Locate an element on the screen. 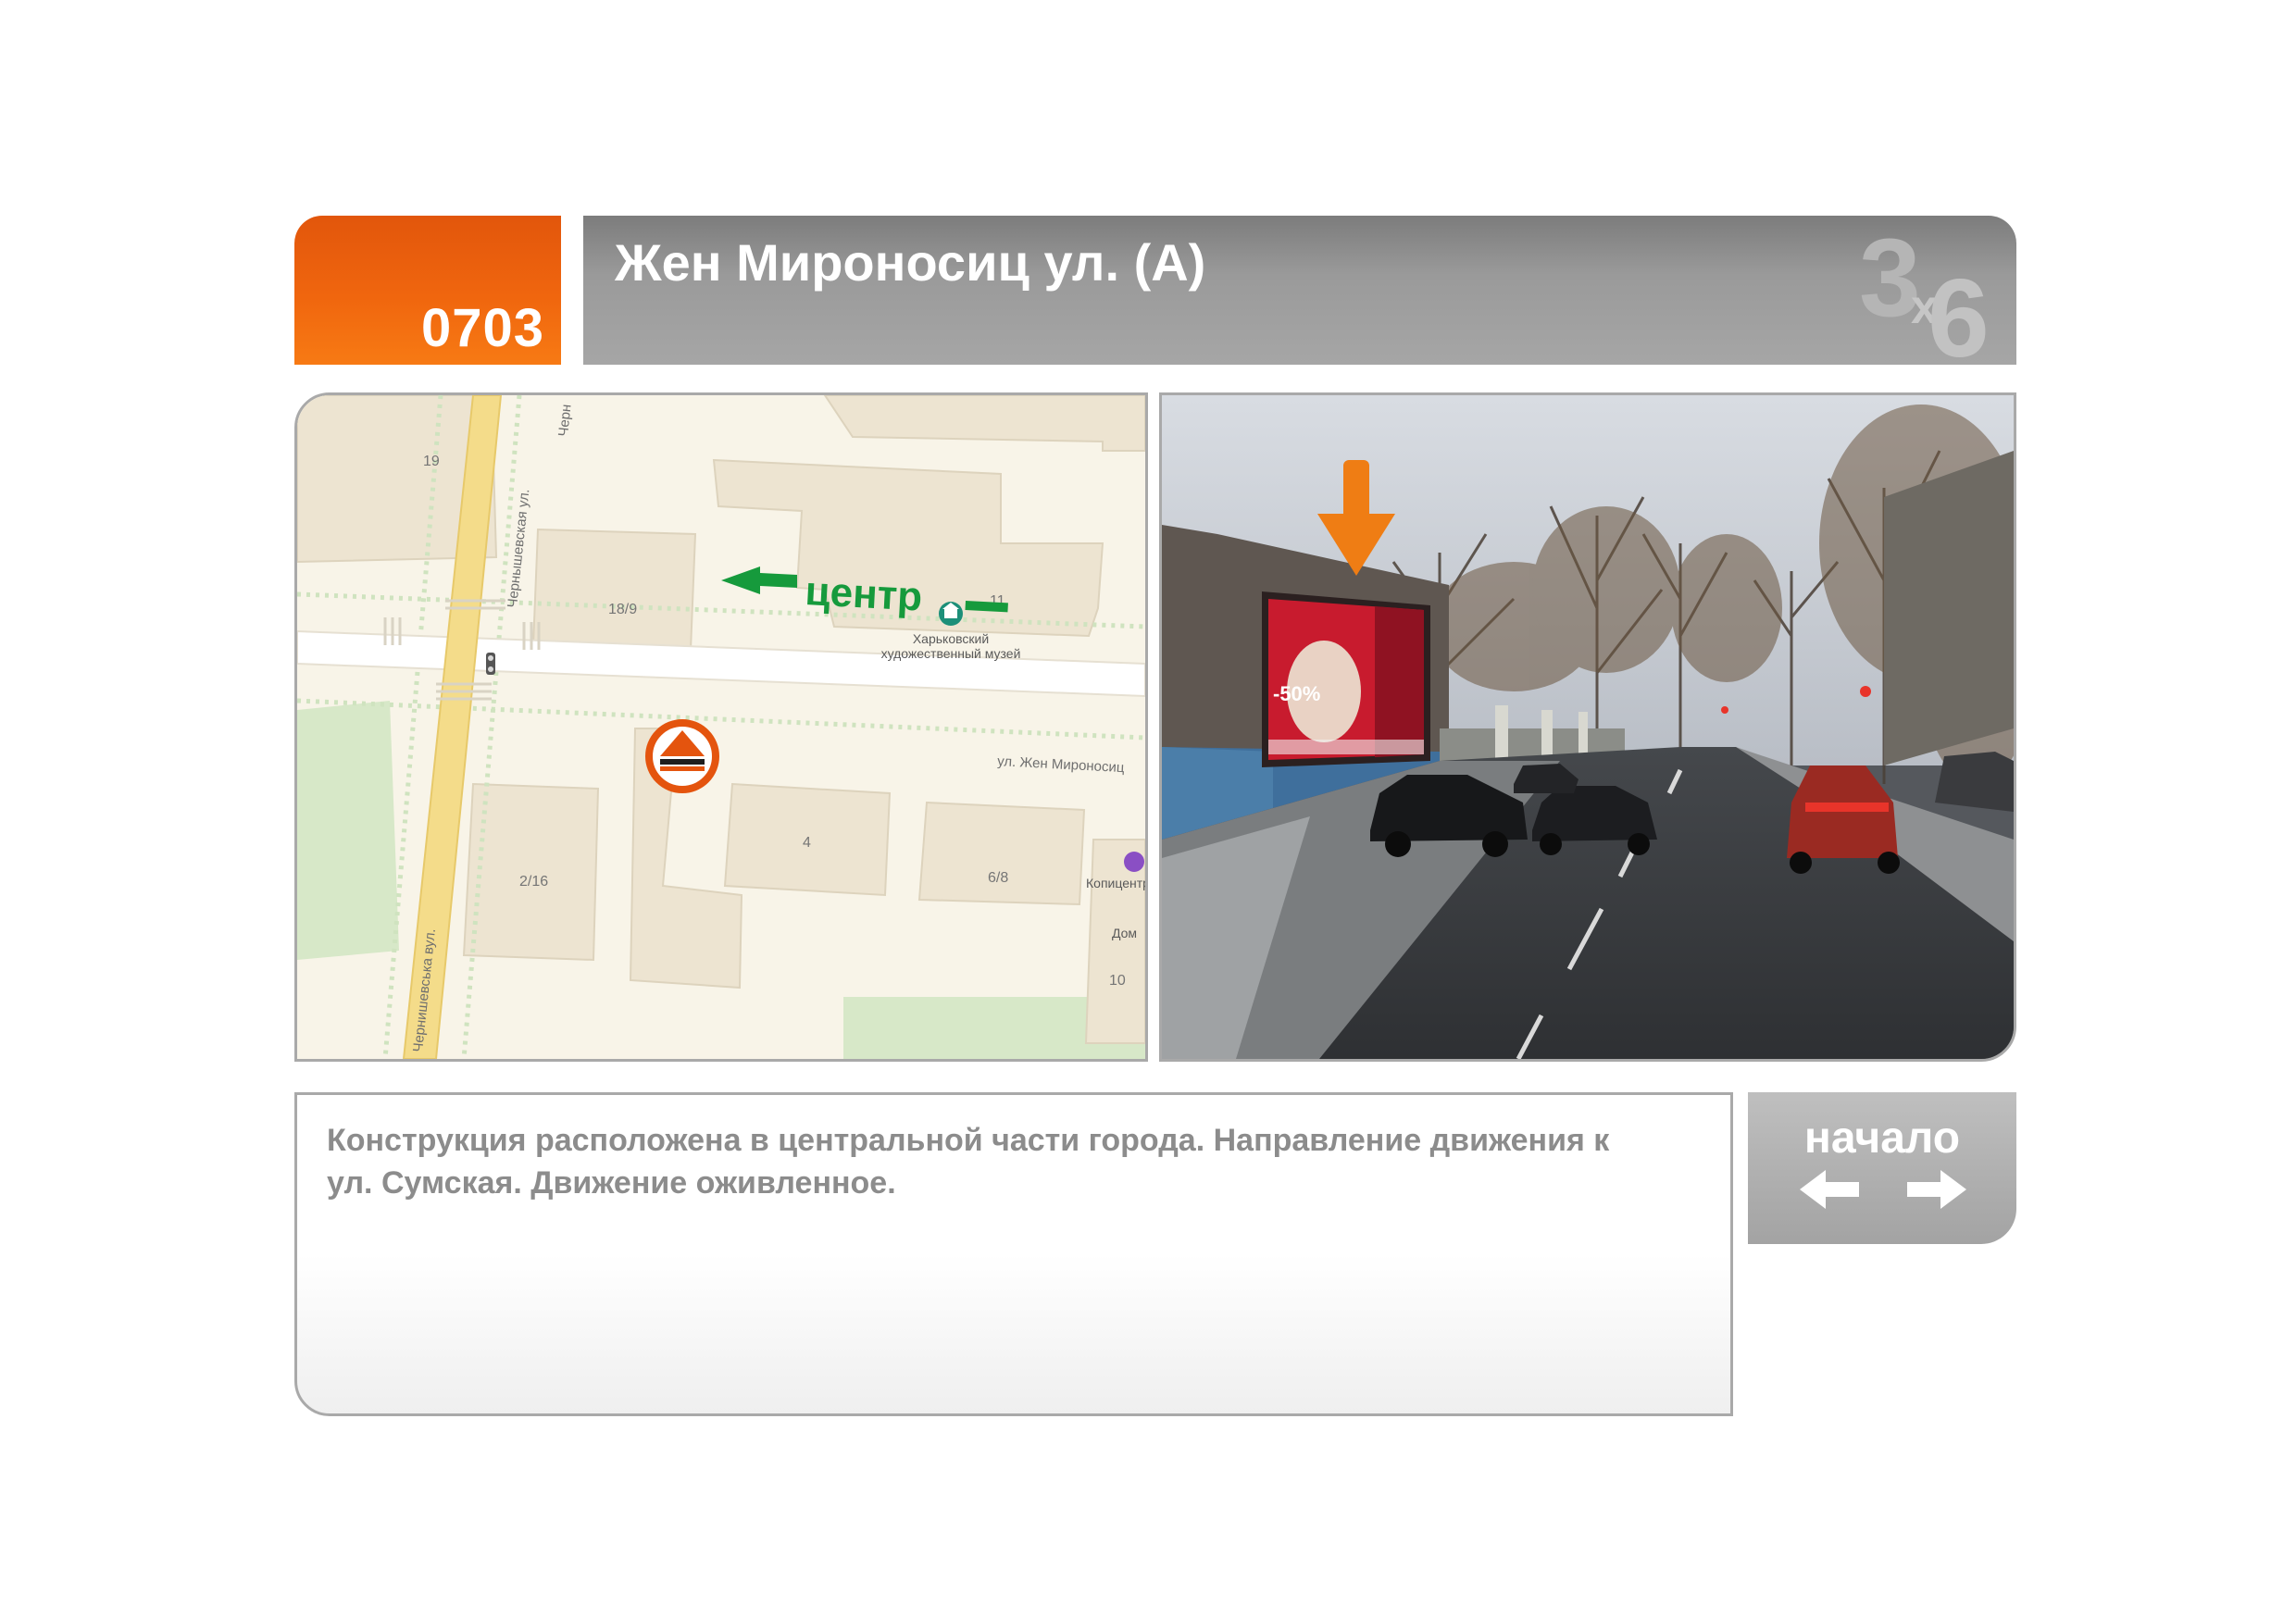  map-label-19: 19 is located at coordinates (431, 461).